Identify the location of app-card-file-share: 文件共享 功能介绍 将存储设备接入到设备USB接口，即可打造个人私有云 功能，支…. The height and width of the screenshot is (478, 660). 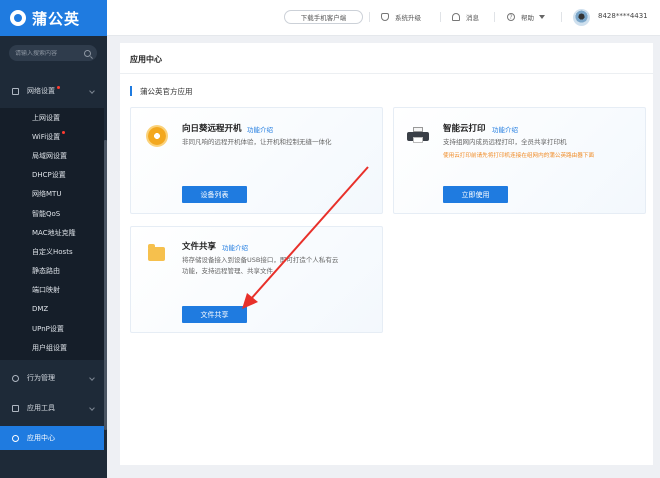
(256, 279).